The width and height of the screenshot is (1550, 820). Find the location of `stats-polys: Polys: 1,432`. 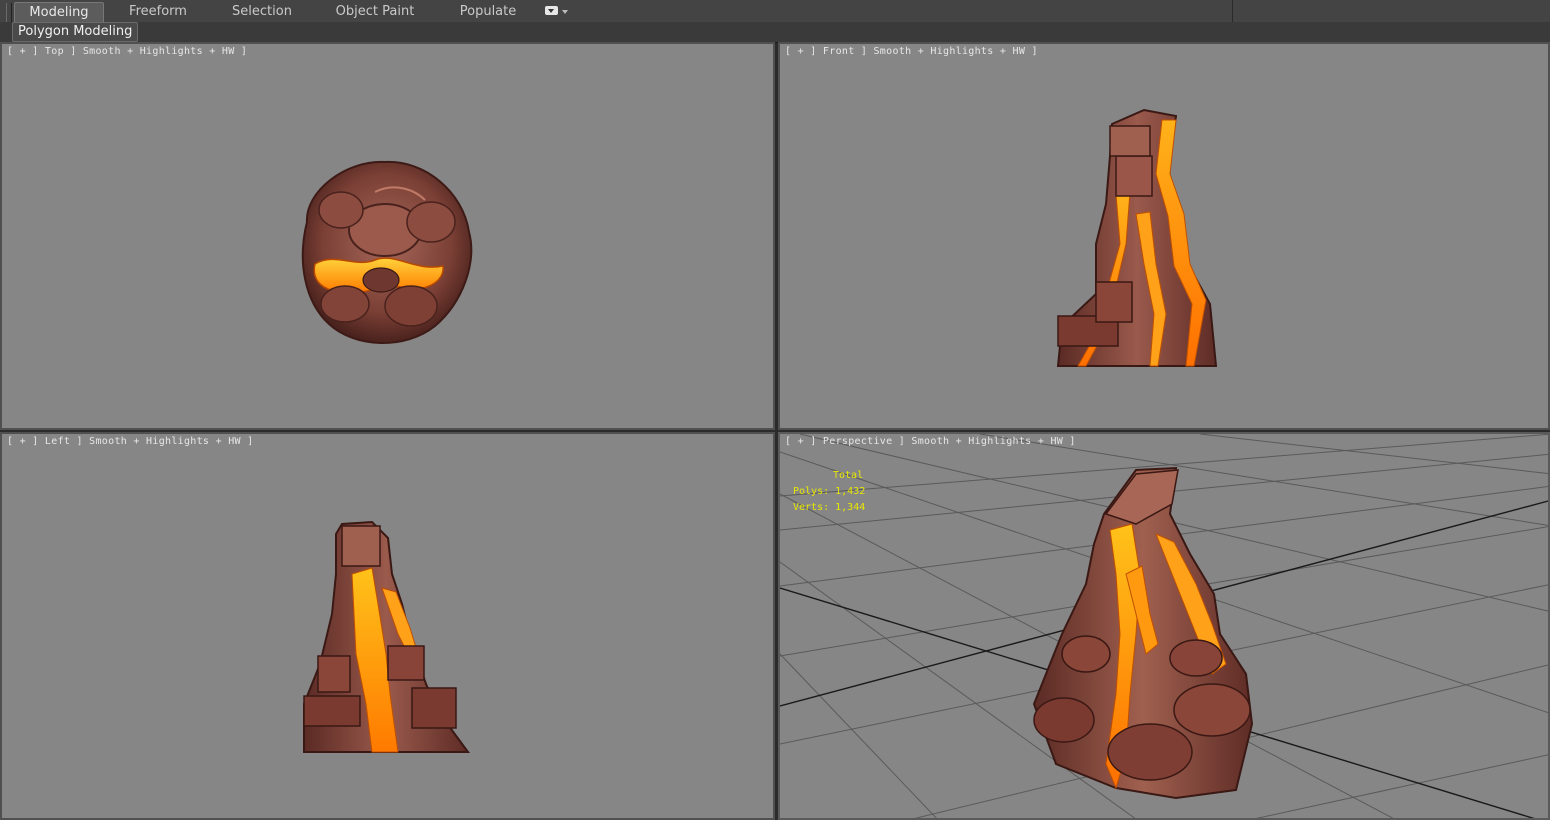

stats-polys: Polys: 1,432 is located at coordinates (829, 491).